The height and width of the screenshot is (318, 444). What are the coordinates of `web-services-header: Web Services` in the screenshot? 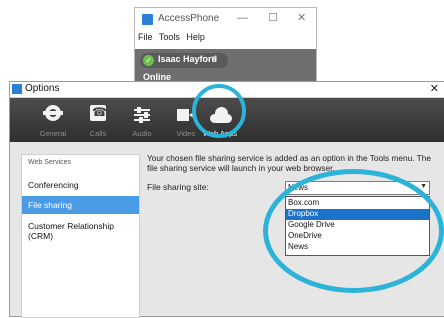 It's located at (50, 162).